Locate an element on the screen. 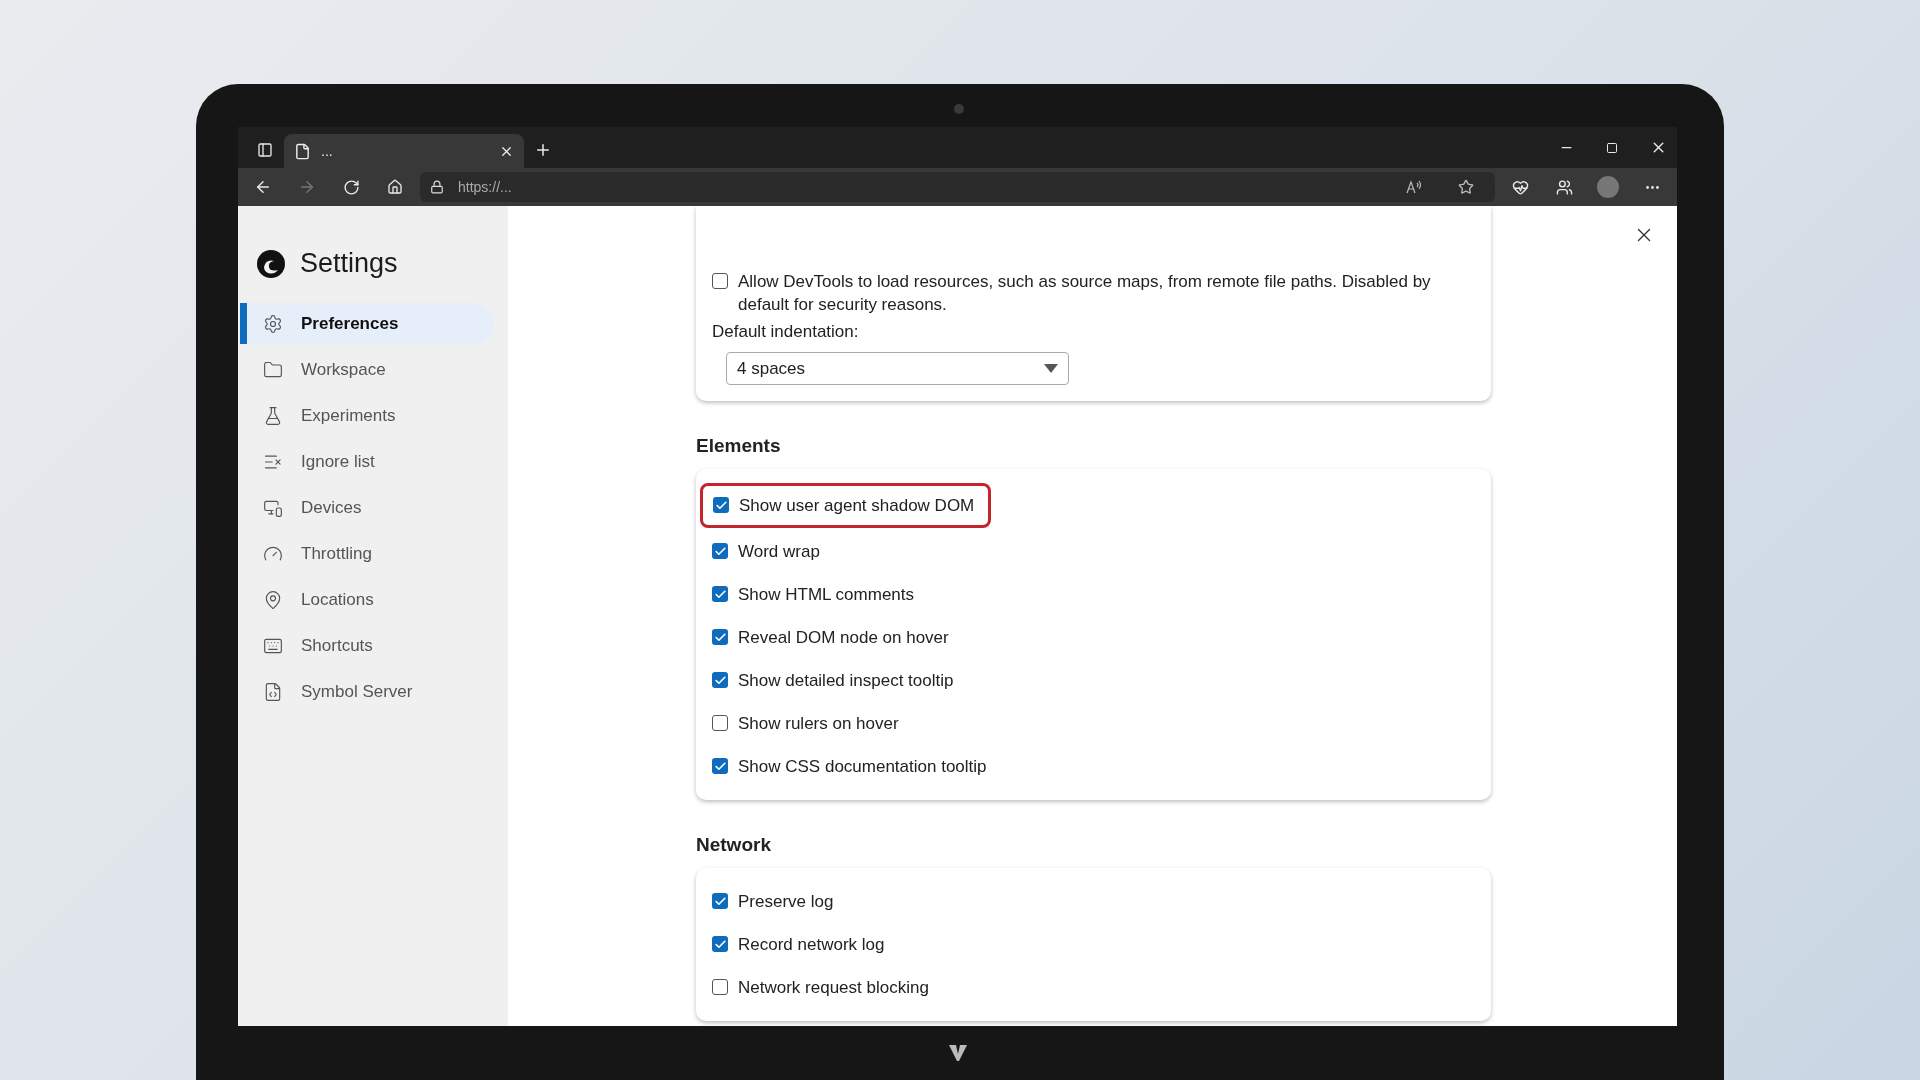  nav-item: Ignore list is located at coordinates (367, 461).